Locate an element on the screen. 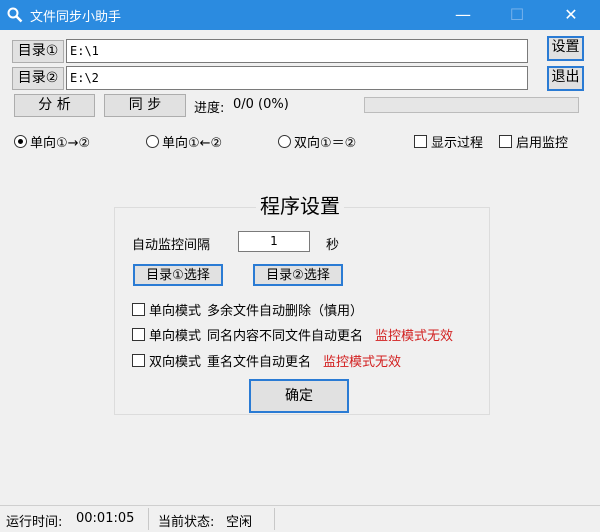 This screenshot has height=532, width=600. option-rename-different-checkbox: 单向模式 同名内容不同文件自动更名 监控模式无效 is located at coordinates (292, 334).